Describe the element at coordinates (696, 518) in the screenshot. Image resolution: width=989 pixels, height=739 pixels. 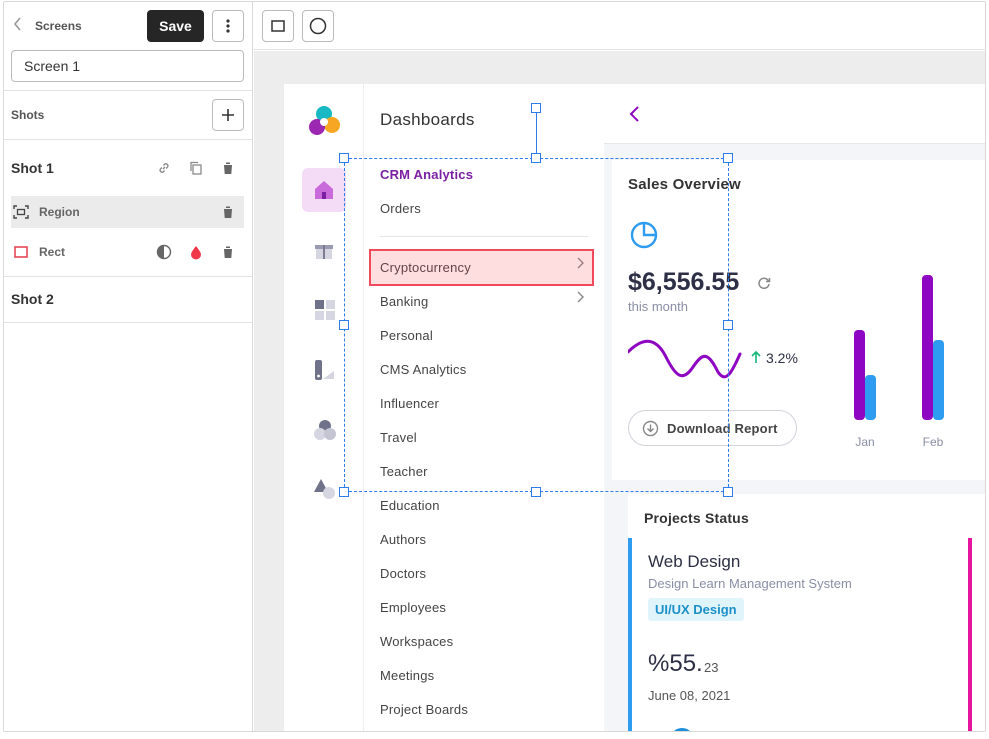
I see `projects-title: Projects Status` at that location.